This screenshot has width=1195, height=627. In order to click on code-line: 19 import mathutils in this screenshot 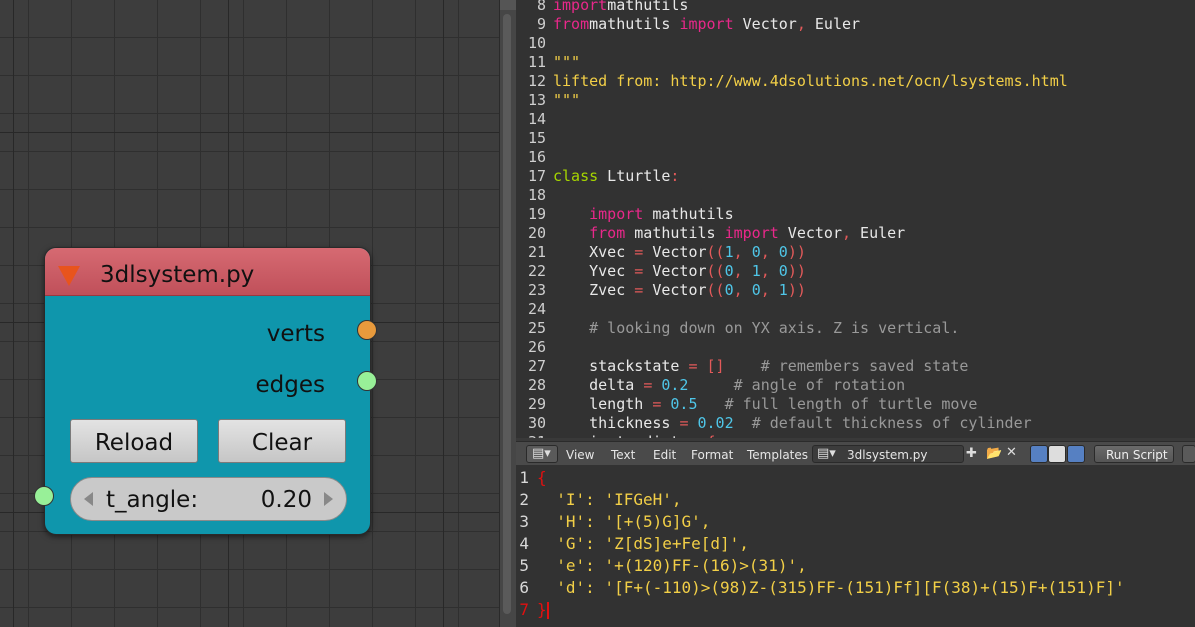, I will do `click(855, 214)`.